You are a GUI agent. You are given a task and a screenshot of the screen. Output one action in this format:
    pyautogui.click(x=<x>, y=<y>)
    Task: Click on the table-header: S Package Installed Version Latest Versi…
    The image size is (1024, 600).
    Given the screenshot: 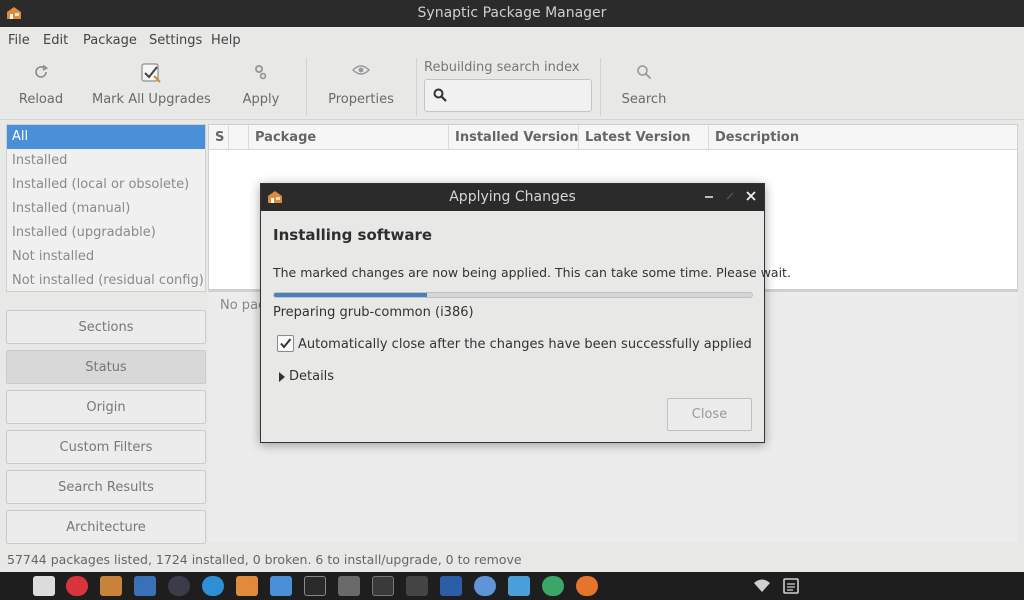 What is the action you would take?
    pyautogui.click(x=613, y=137)
    